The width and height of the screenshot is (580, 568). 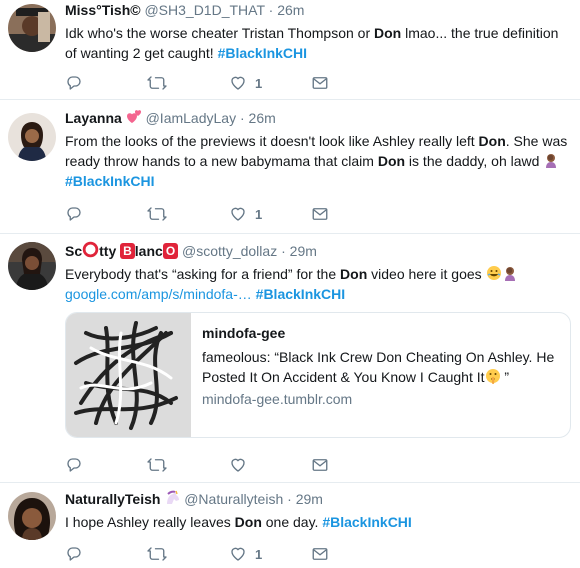 I want to click on user-handle: @Naturallyteish, so click(x=233, y=499).